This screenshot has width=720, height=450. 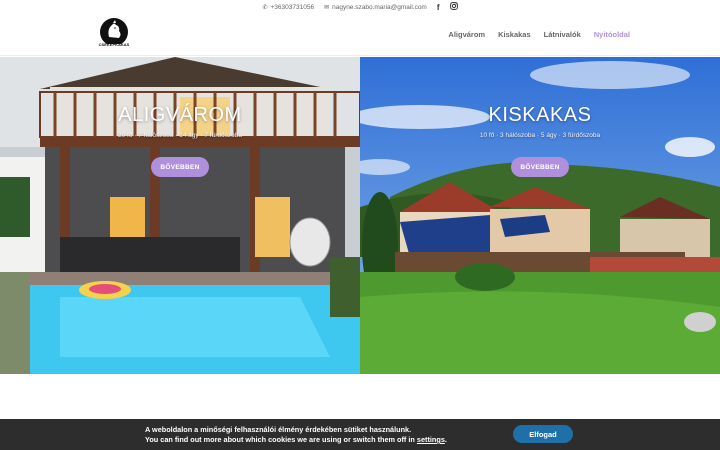 I want to click on phone-contact: ✆ +36303731056, so click(x=288, y=7).